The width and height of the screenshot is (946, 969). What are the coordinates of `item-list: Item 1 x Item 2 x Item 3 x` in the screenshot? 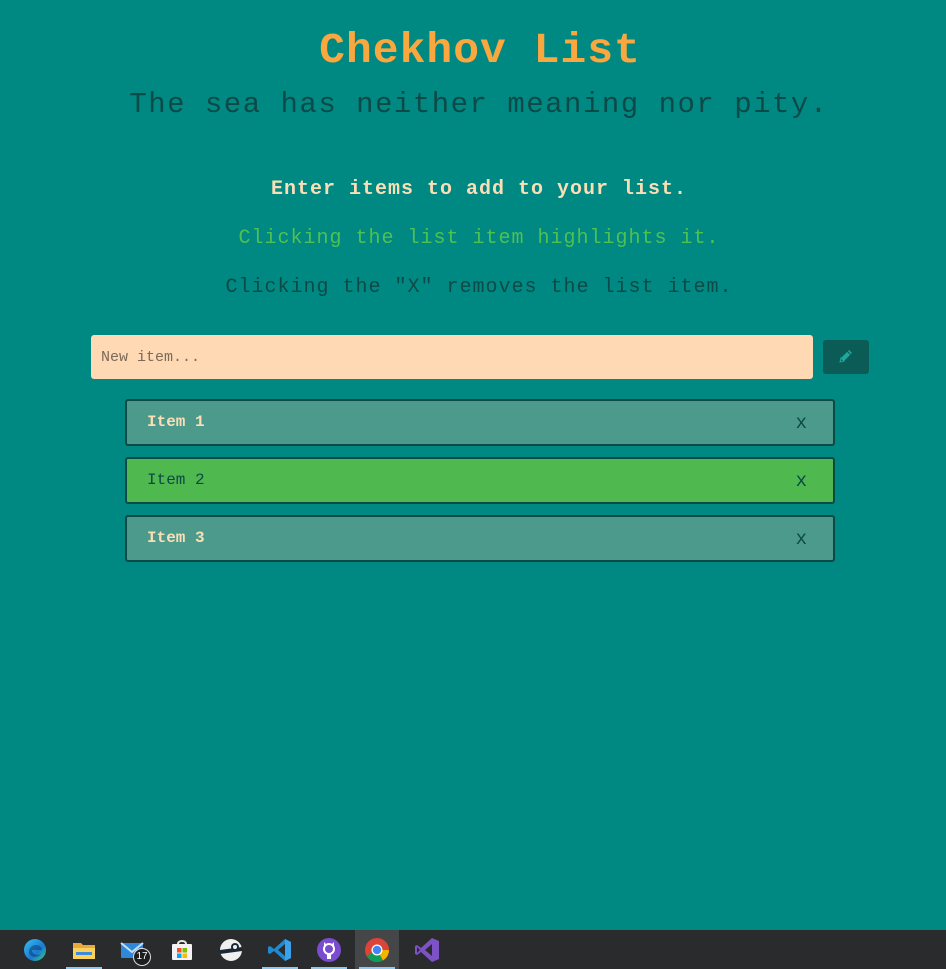 It's located at (480, 486).